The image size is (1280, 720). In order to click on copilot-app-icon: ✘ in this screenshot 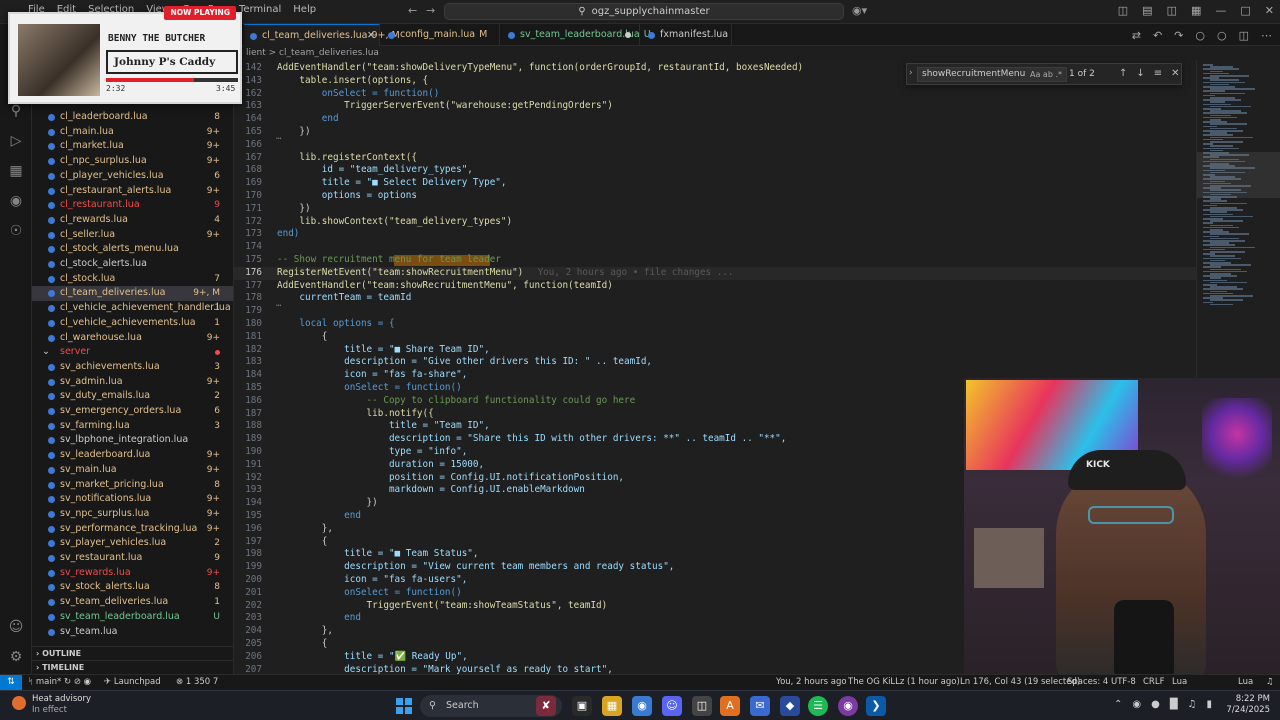, I will do `click(546, 706)`.